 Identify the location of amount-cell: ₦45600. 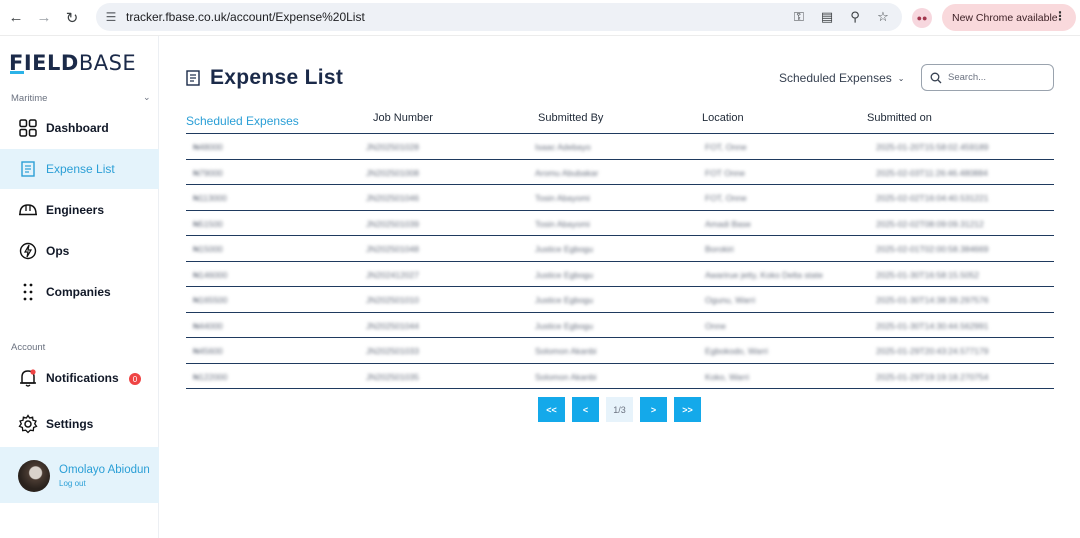
(208, 351).